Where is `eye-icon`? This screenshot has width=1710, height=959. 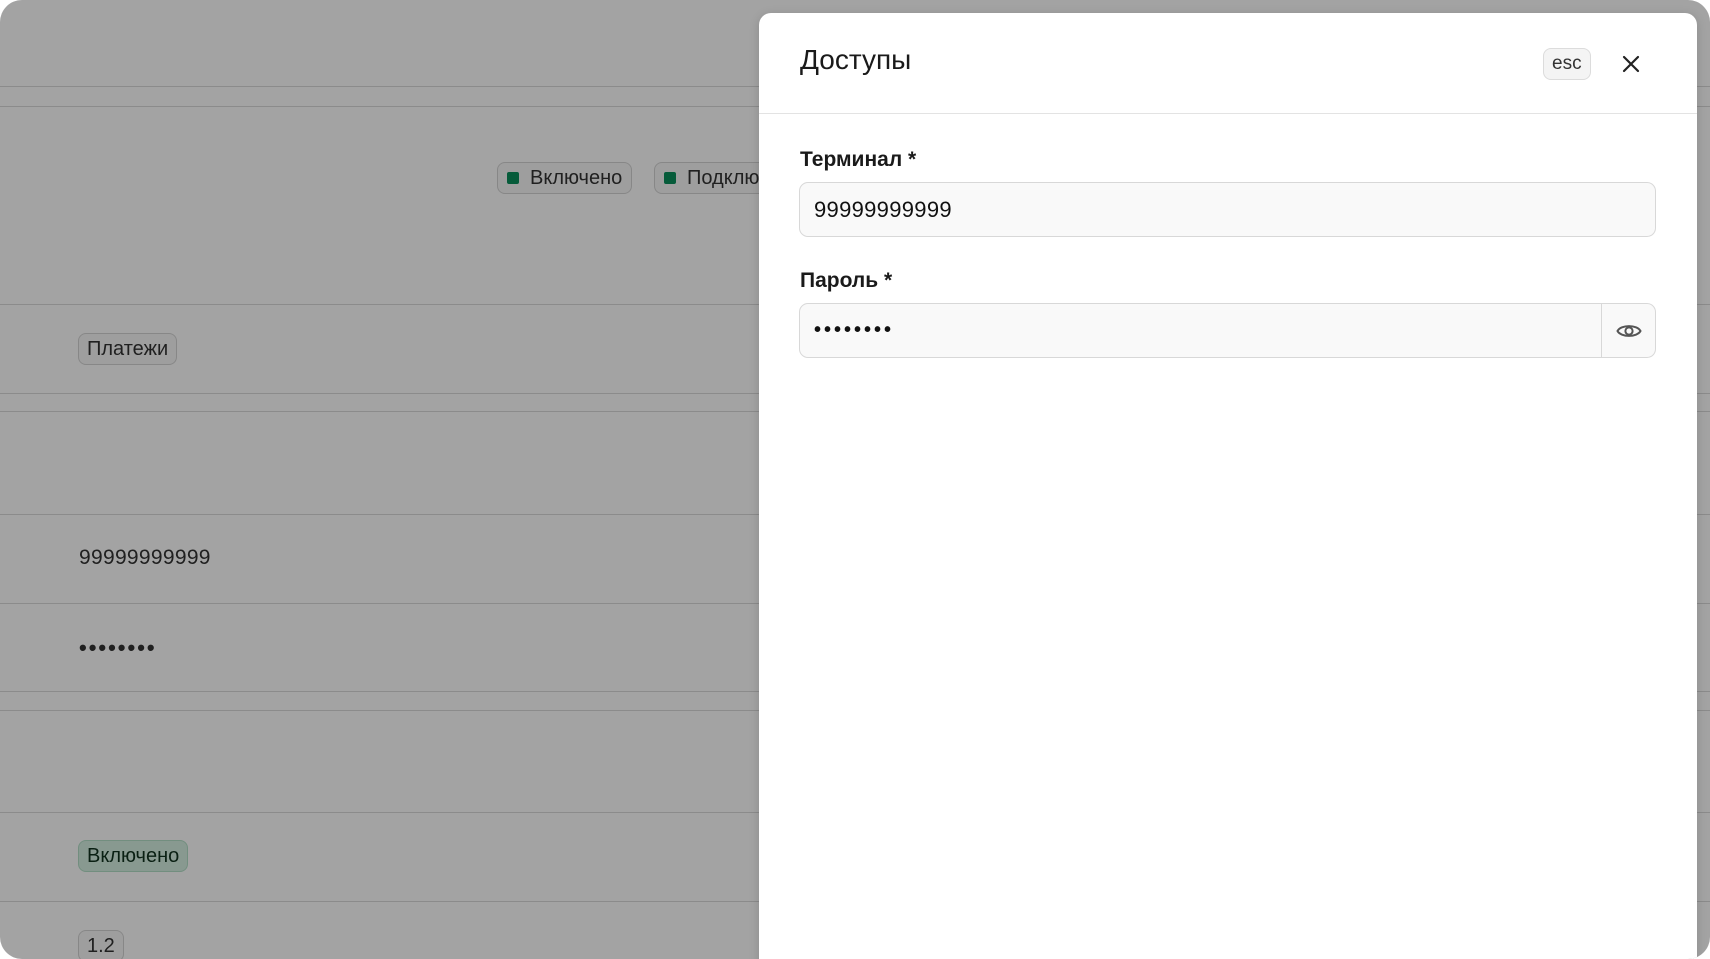
eye-icon is located at coordinates (1629, 330).